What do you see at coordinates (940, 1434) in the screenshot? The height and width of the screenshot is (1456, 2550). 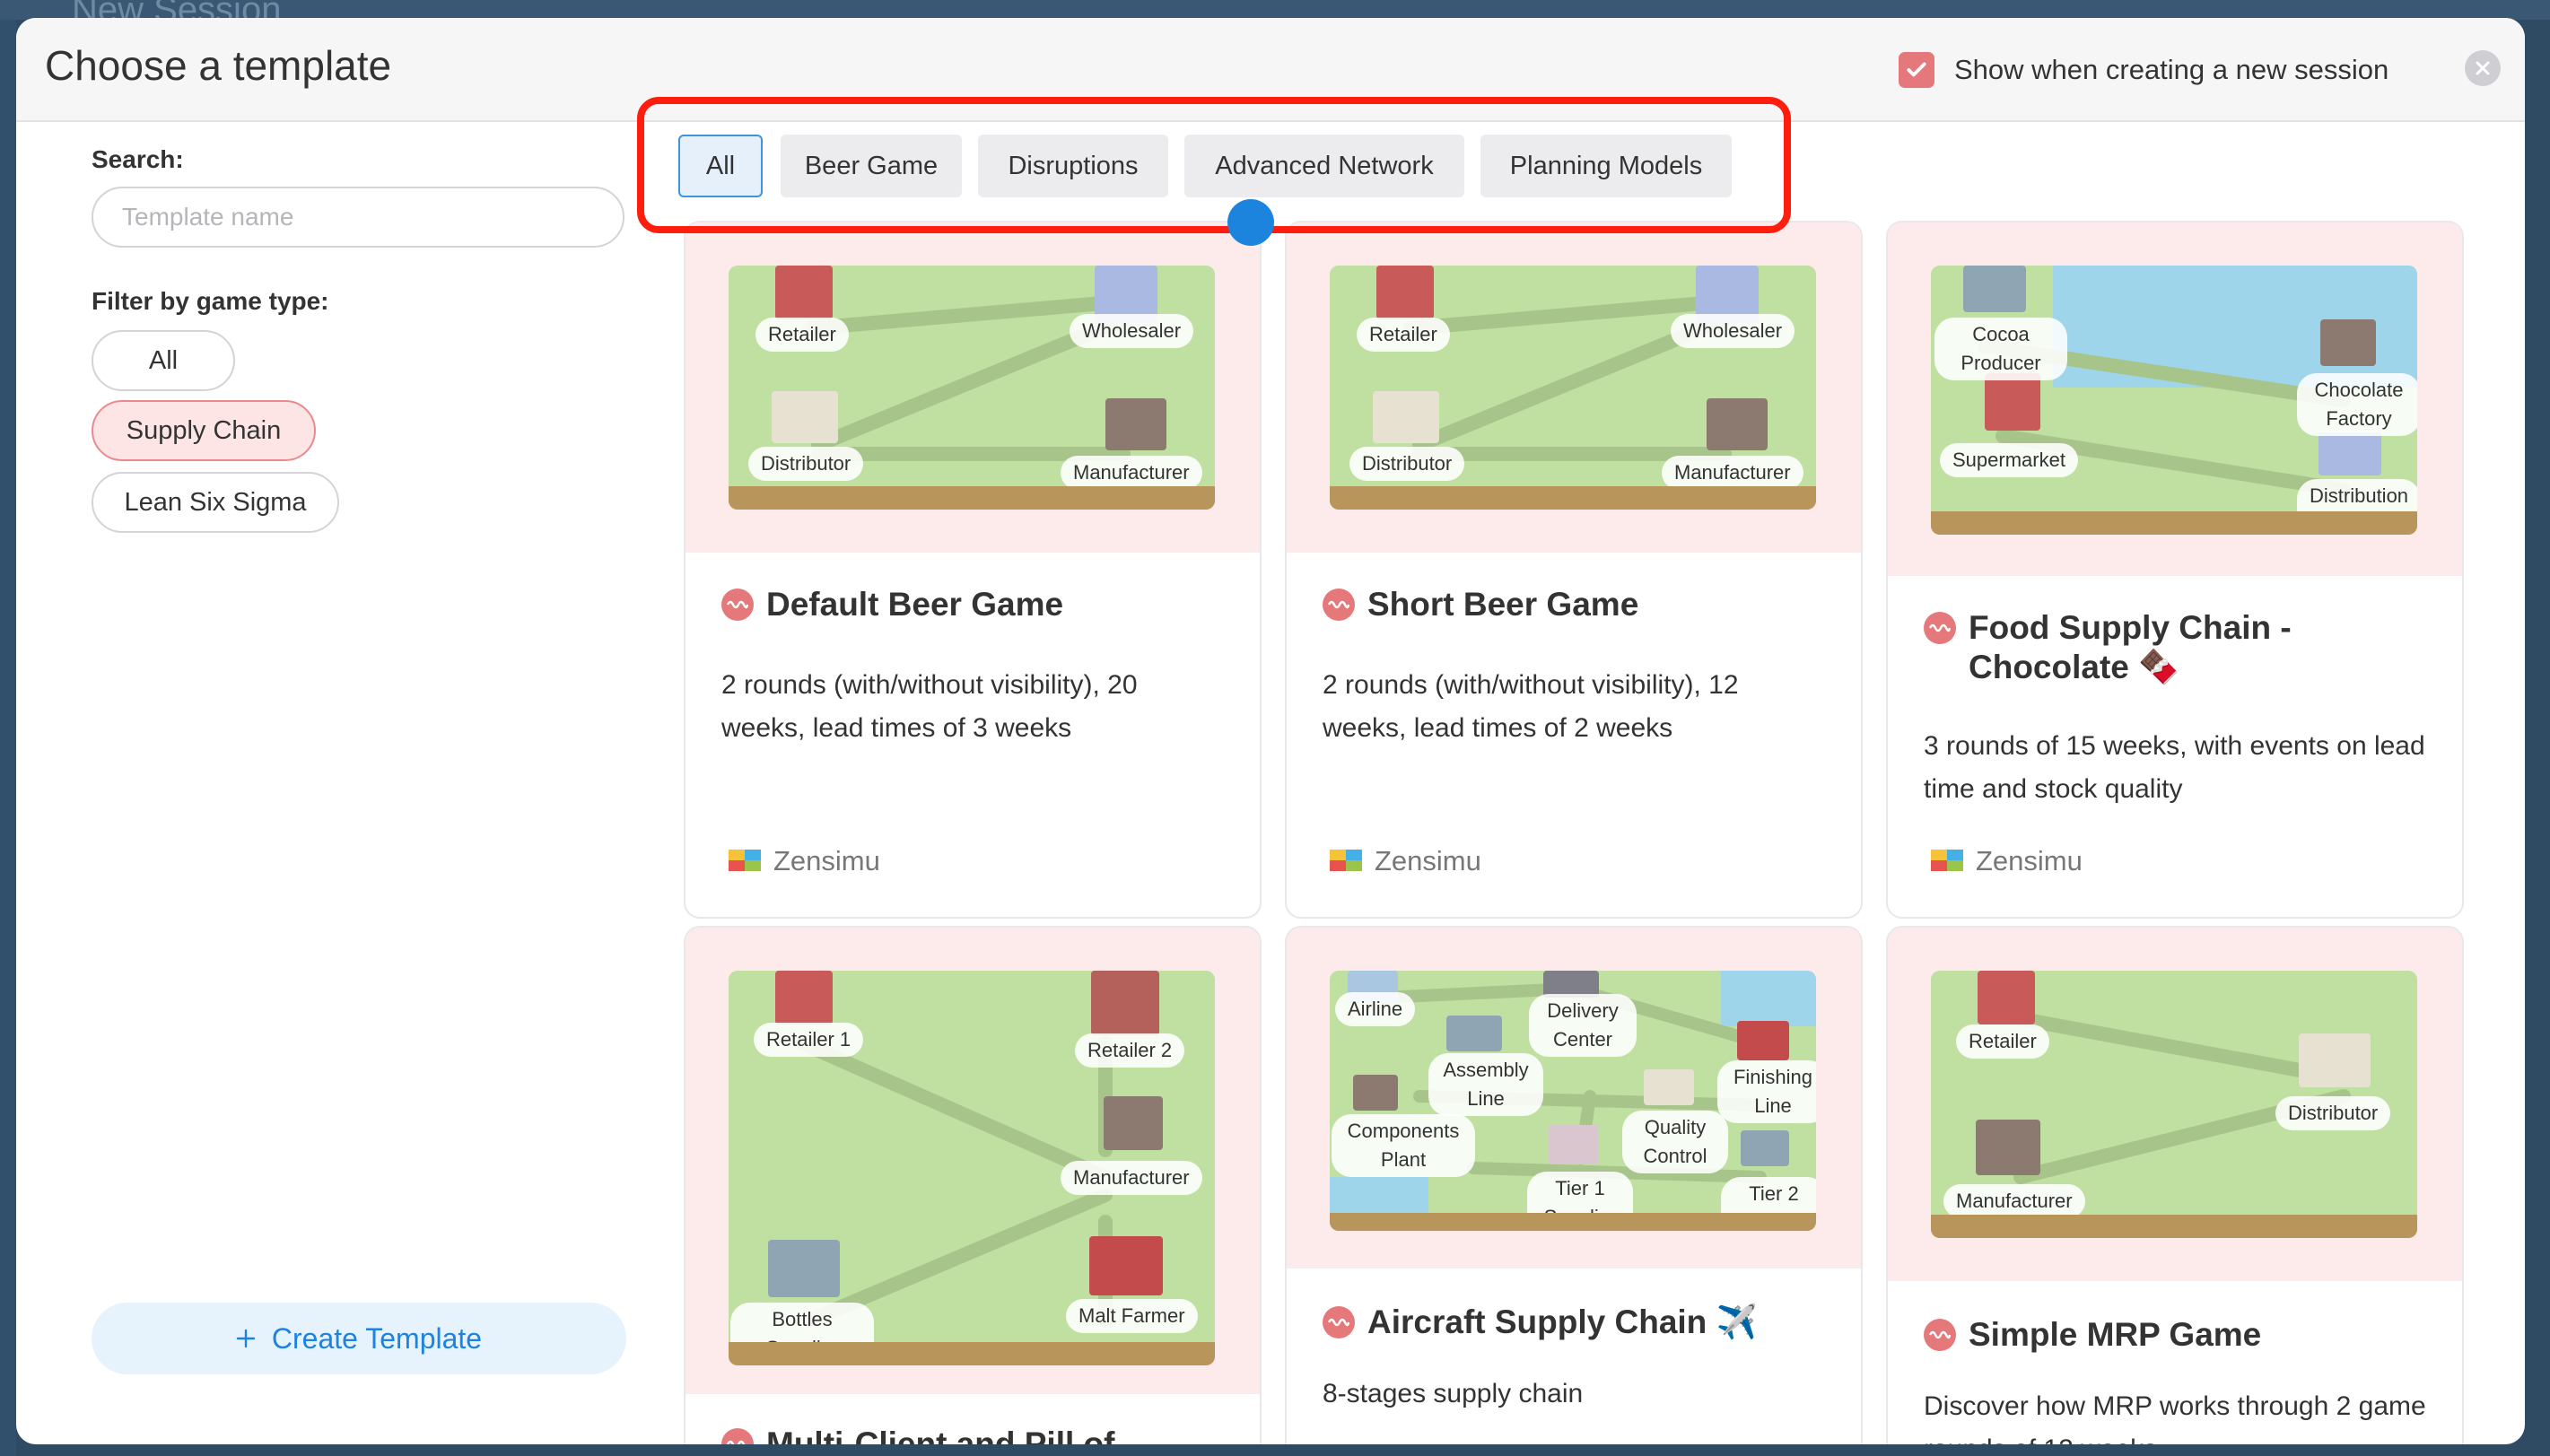 I see `card-title-text: Multi-Client and Pill of` at bounding box center [940, 1434].